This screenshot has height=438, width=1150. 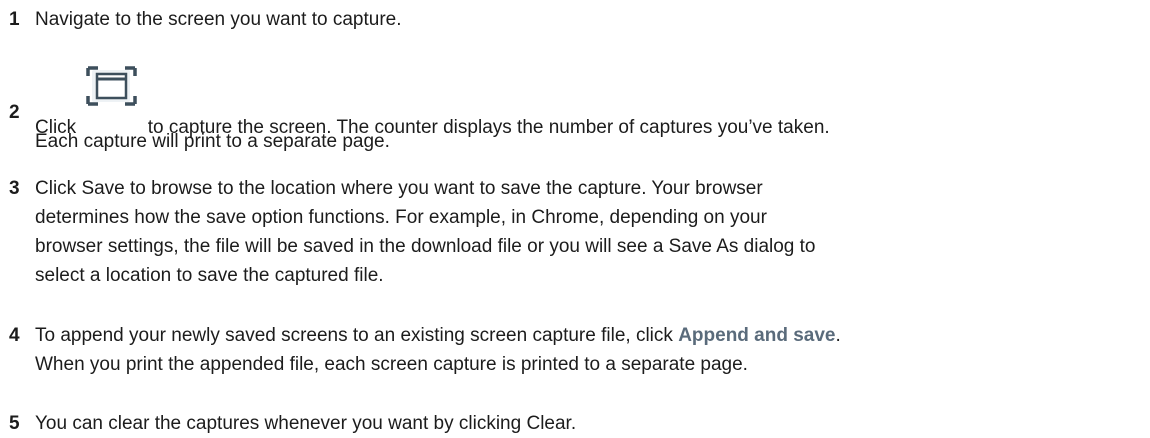 What do you see at coordinates (111, 86) in the screenshot?
I see `screen-capture-icon` at bounding box center [111, 86].